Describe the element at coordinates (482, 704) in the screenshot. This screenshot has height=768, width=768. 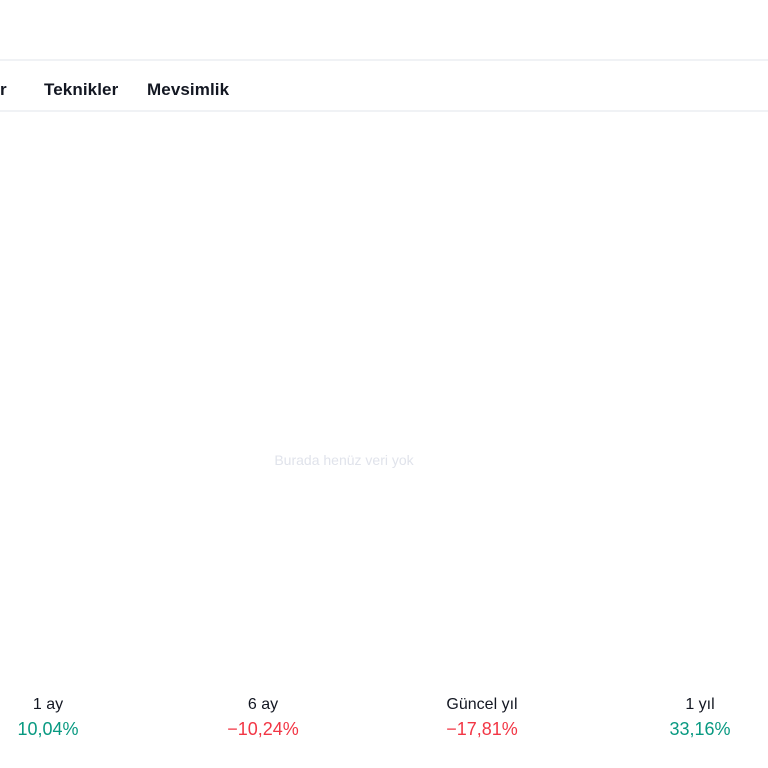
I see `perf-label: Güncel yıl` at that location.